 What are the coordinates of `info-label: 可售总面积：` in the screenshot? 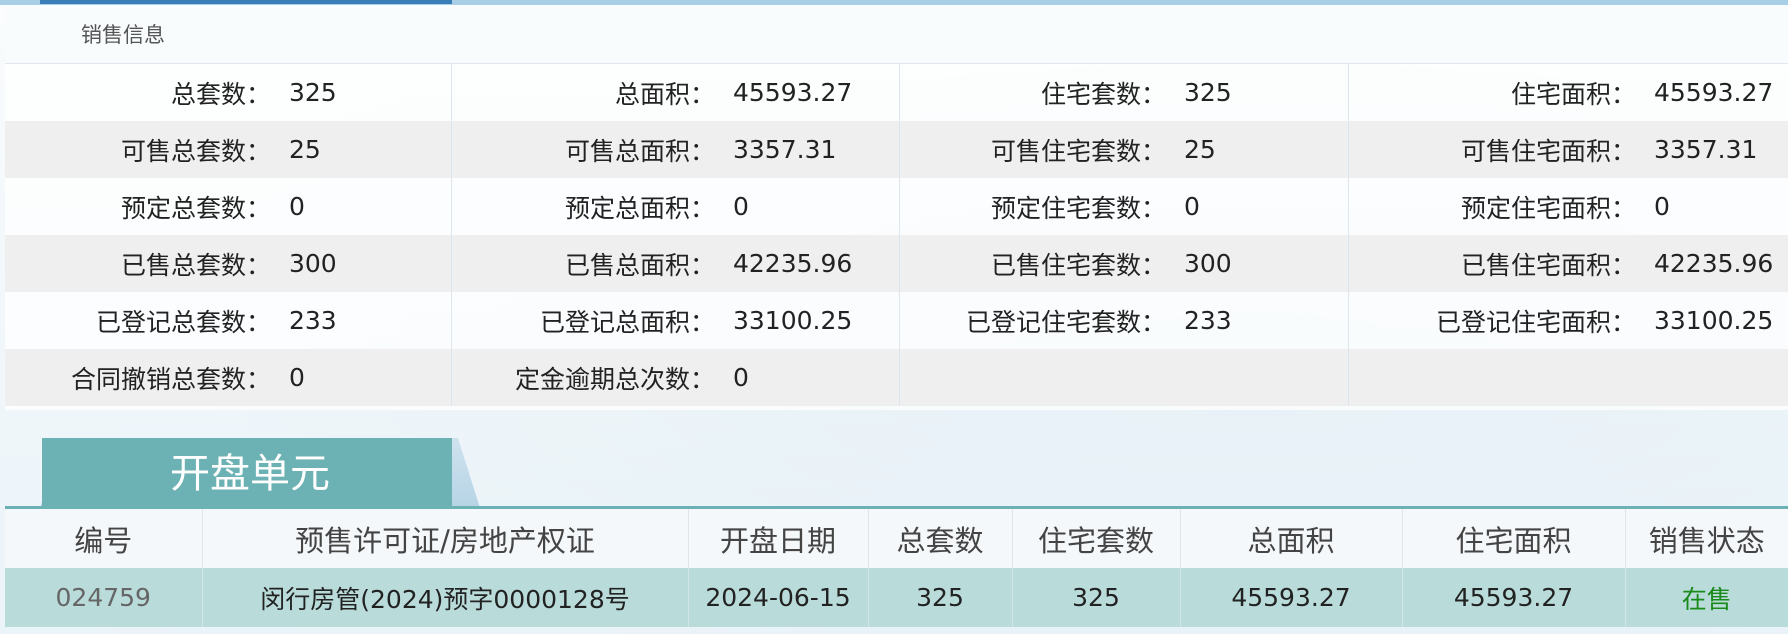 It's located at (583, 149).